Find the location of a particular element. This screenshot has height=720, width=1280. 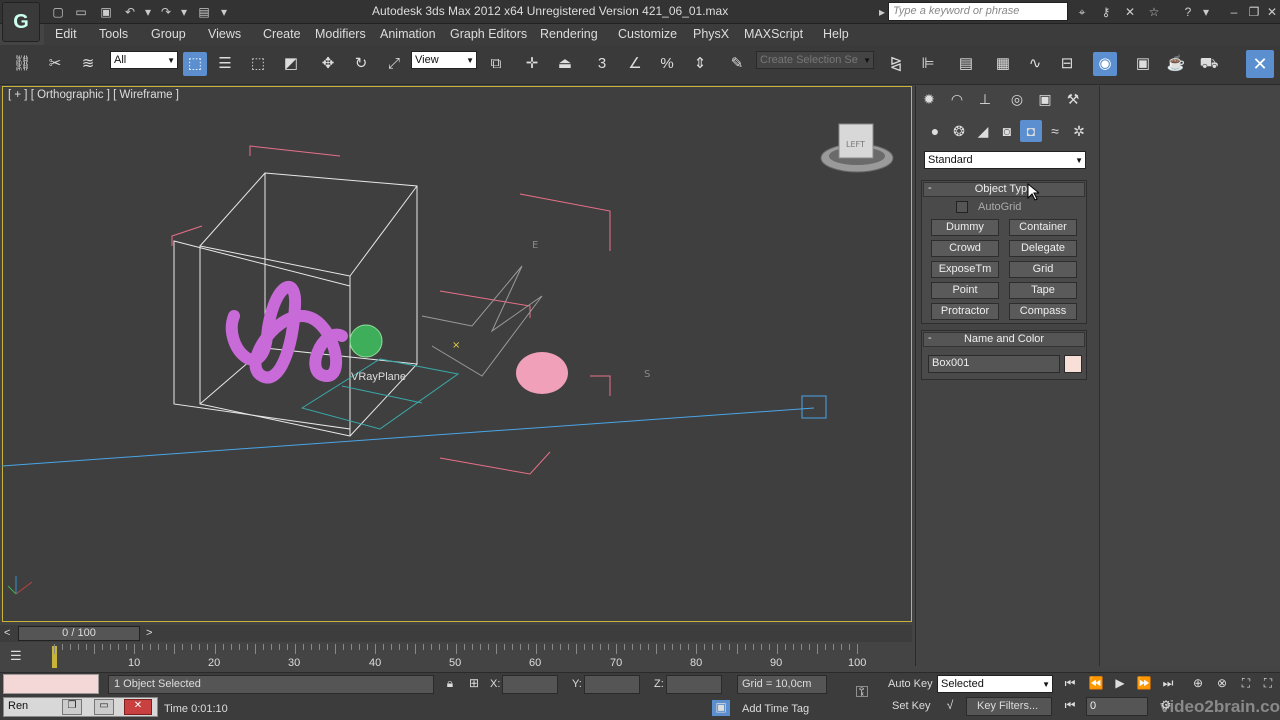

absolute-mode-icon: ⊞ is located at coordinates (474, 684).